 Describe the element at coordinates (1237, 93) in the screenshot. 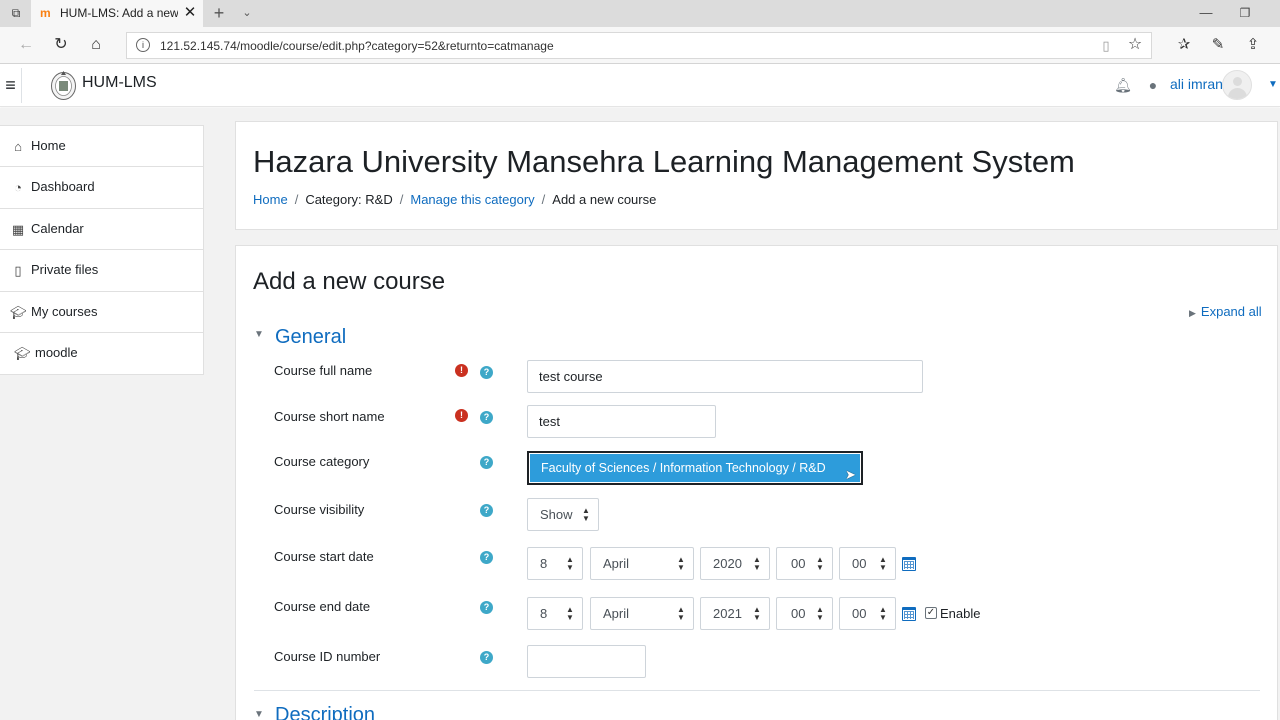

I see `avatar-body` at that location.